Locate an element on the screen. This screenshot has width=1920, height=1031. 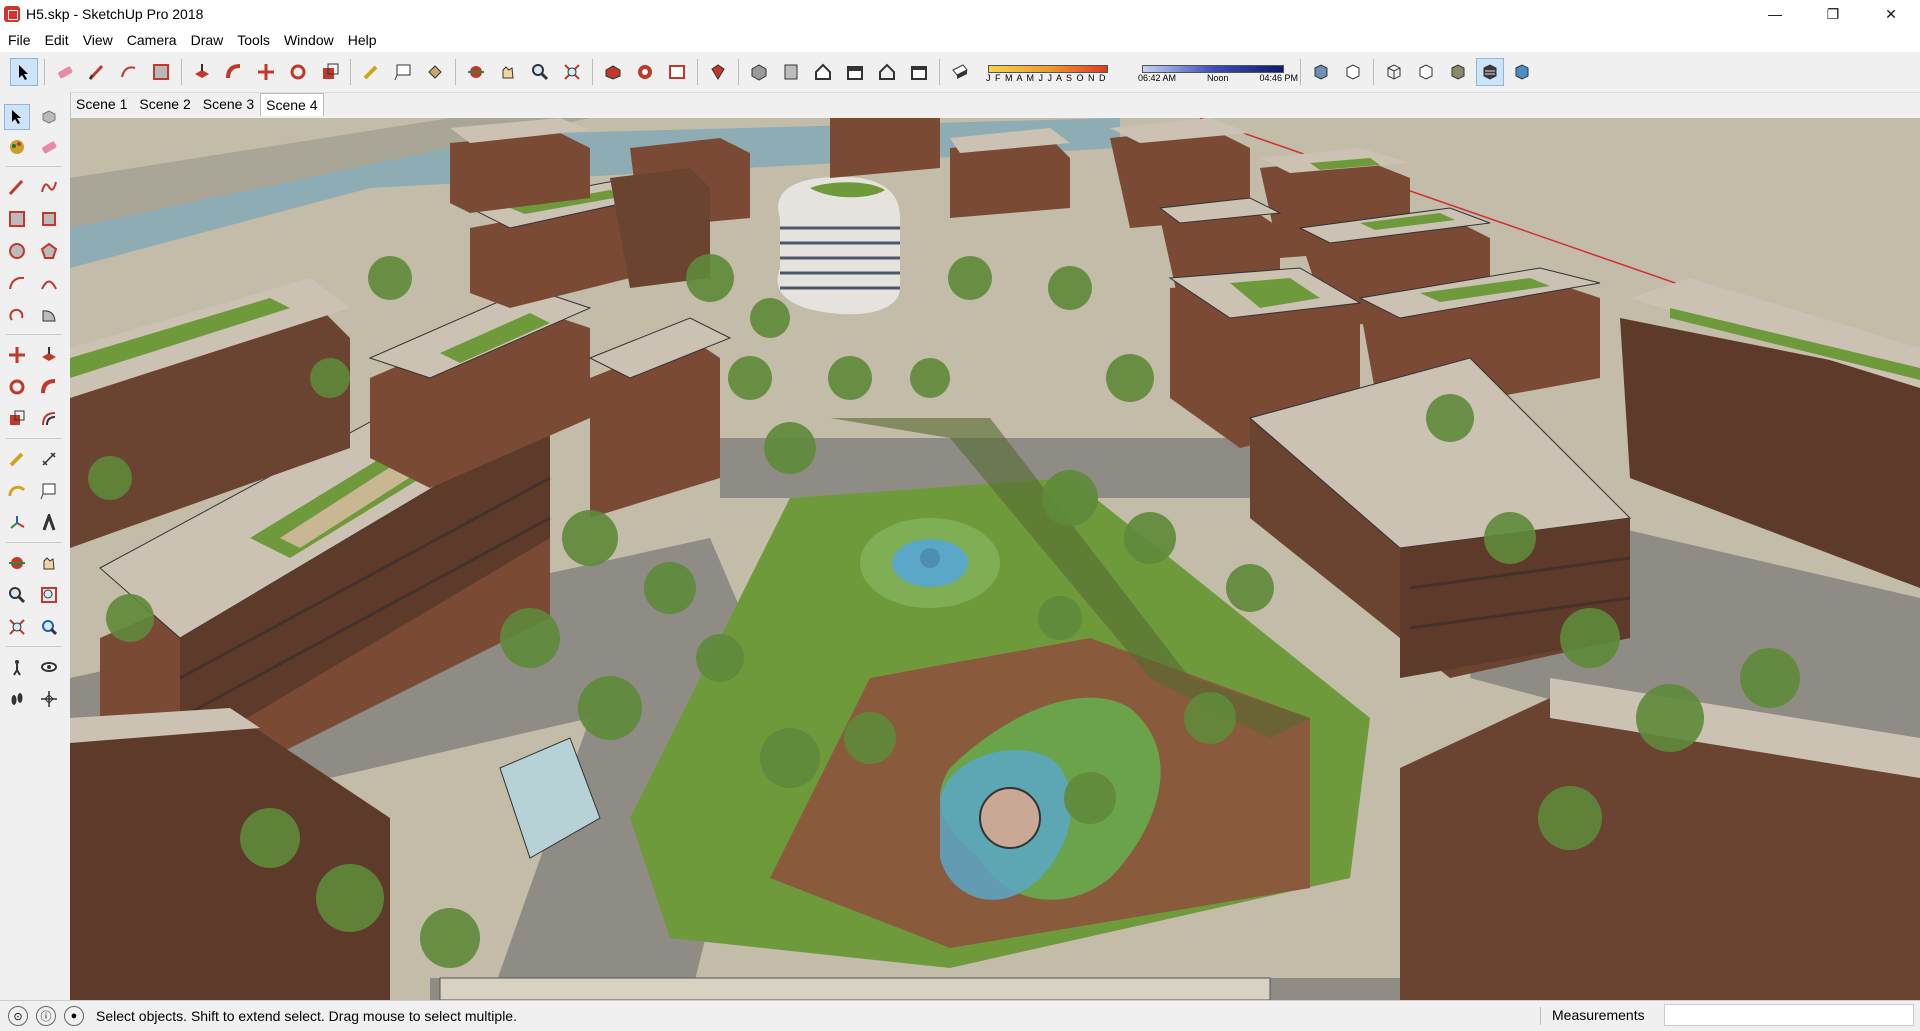
left-2point-arc-button is located at coordinates (49, 283).